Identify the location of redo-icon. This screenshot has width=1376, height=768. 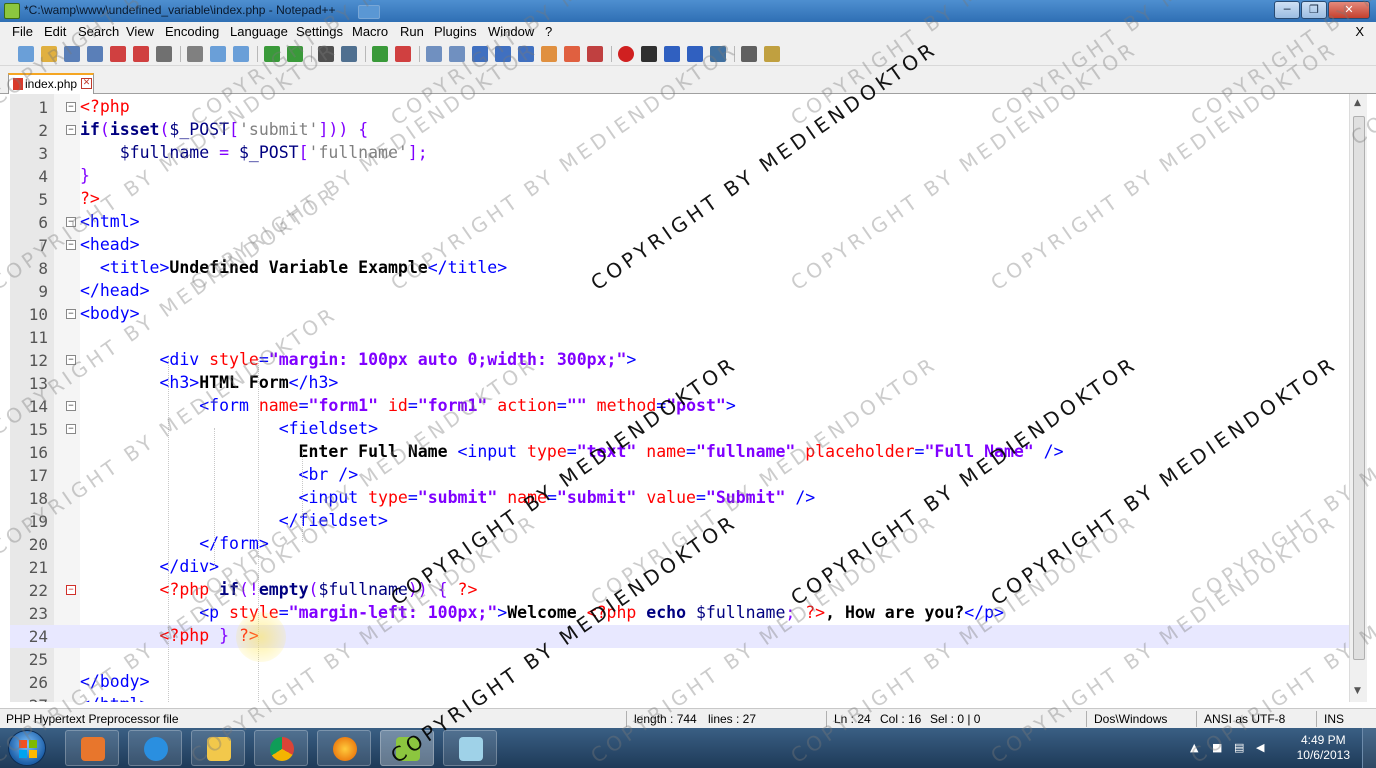
(295, 54).